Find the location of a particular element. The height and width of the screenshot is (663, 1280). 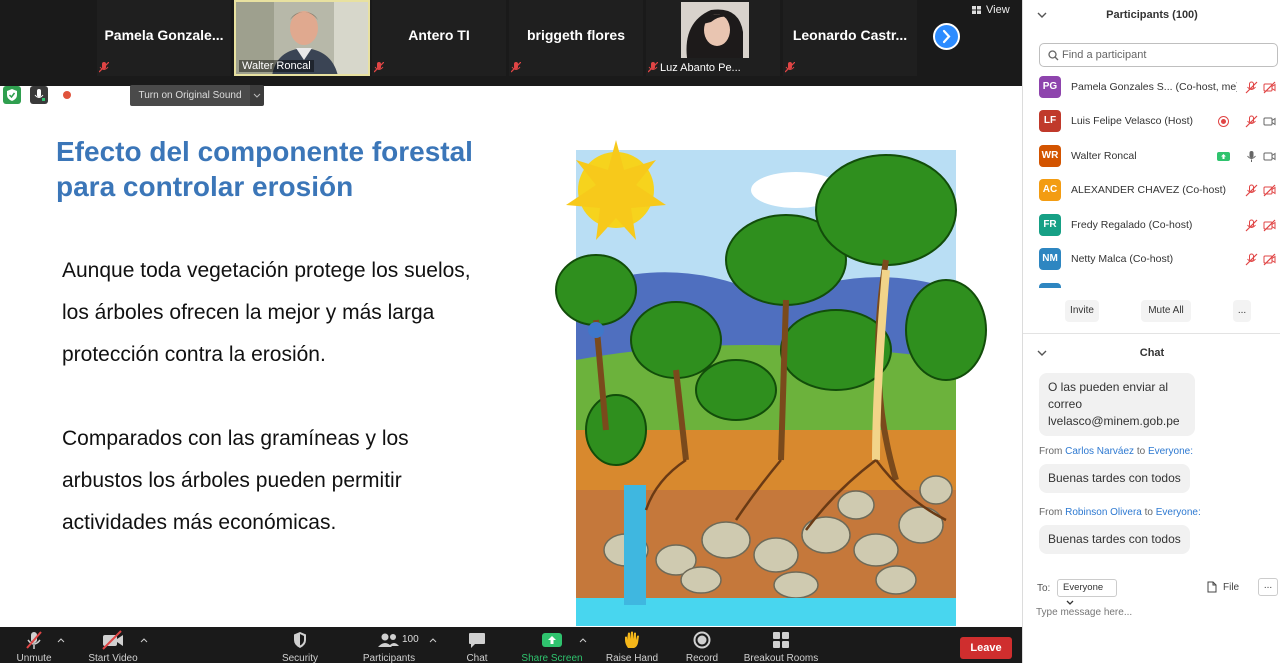

chat-sender-line: From Robinson Olivera to Everyone: is located at coordinates (1120, 512).